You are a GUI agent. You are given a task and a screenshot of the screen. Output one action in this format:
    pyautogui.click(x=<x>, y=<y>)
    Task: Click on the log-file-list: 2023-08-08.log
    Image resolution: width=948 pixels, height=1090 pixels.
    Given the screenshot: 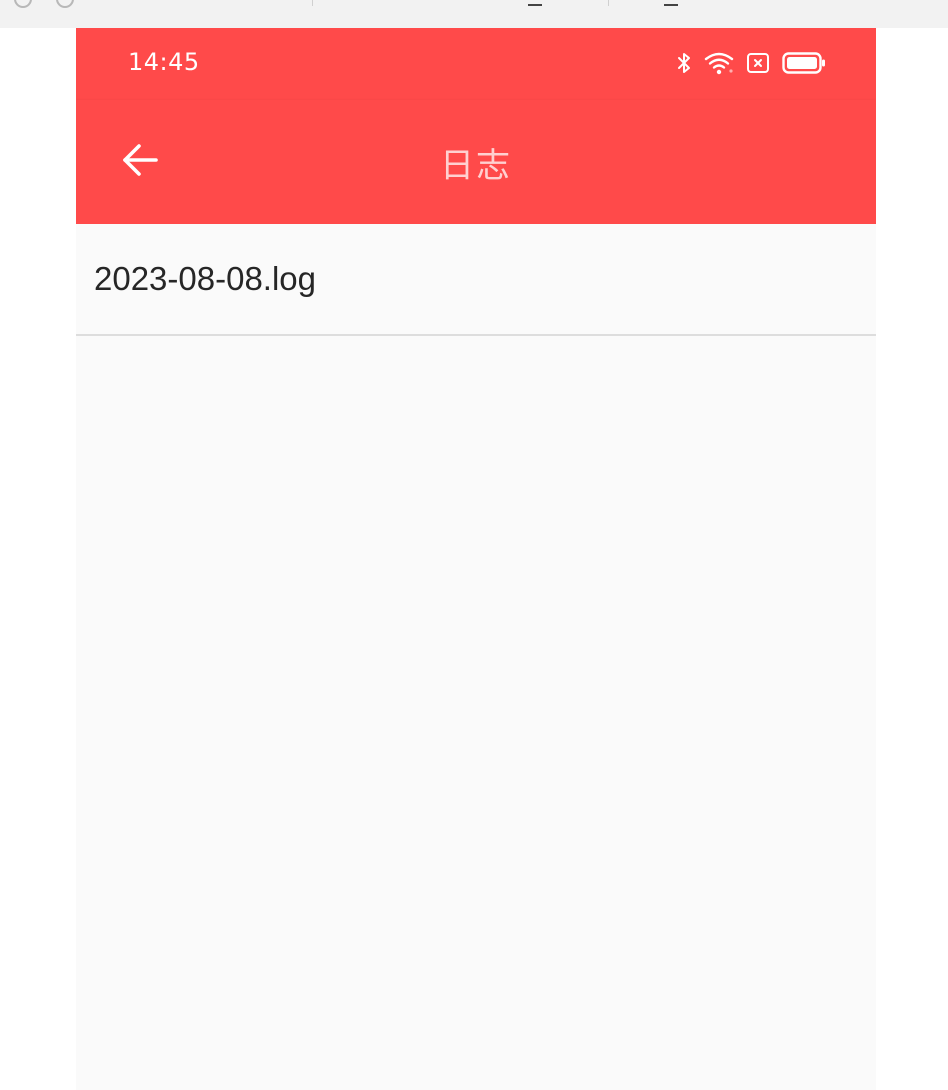 What is the action you would take?
    pyautogui.click(x=476, y=280)
    